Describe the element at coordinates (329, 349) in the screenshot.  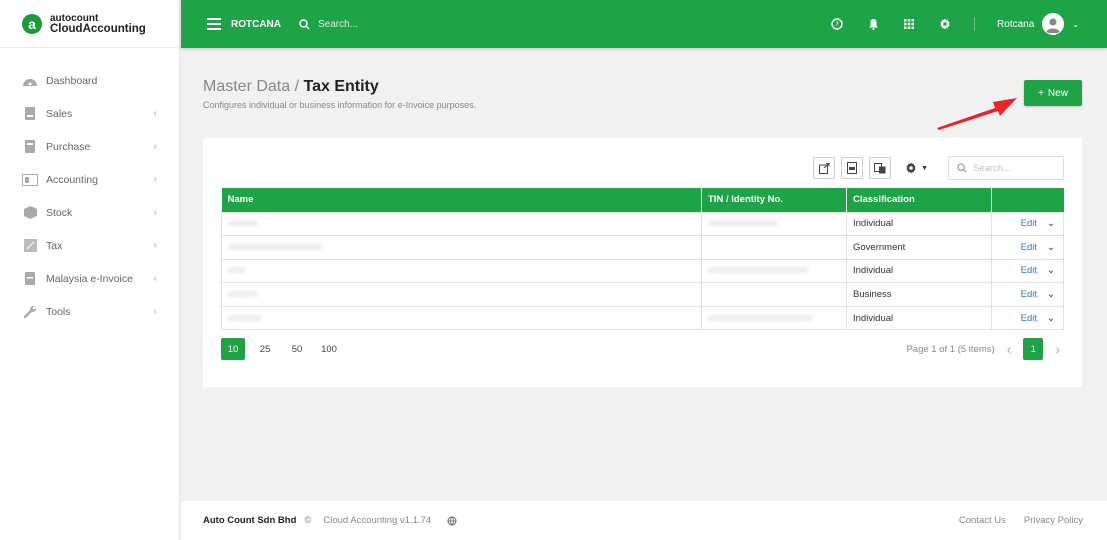
I see `page-size-100: 100` at that location.